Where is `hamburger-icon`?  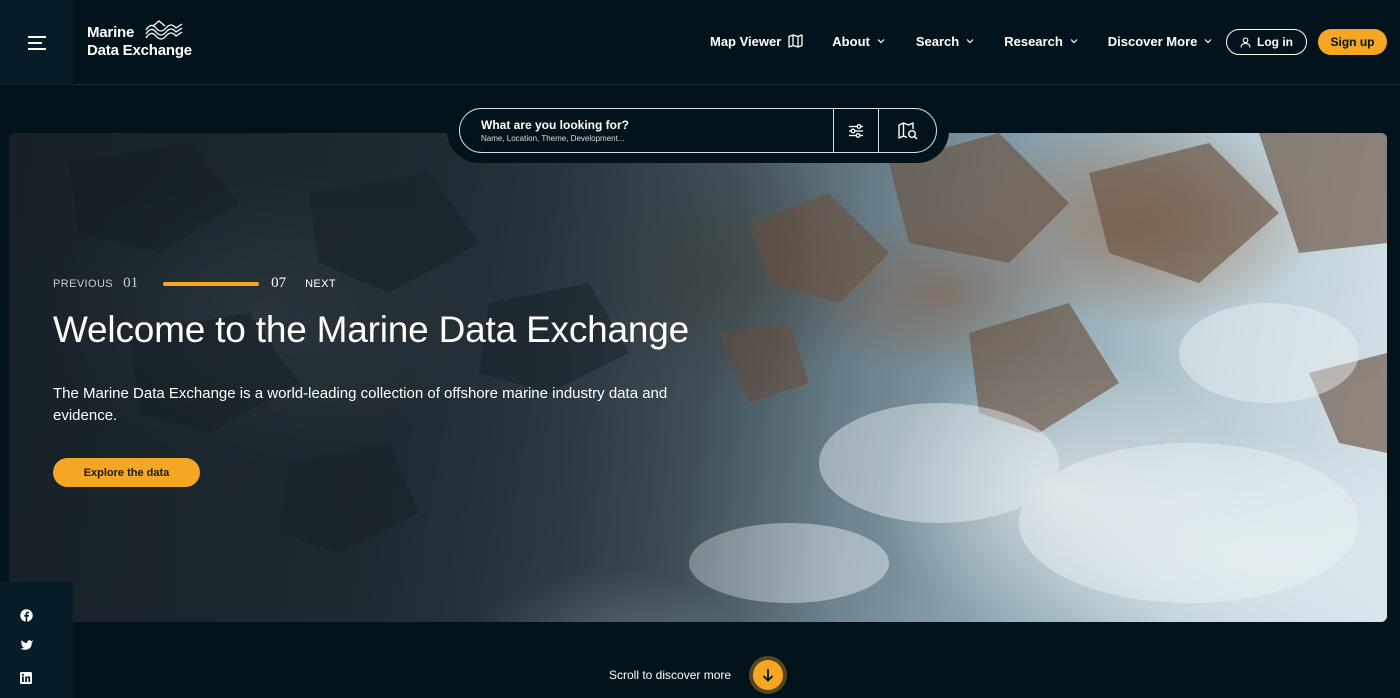
hamburger-icon is located at coordinates (36, 42).